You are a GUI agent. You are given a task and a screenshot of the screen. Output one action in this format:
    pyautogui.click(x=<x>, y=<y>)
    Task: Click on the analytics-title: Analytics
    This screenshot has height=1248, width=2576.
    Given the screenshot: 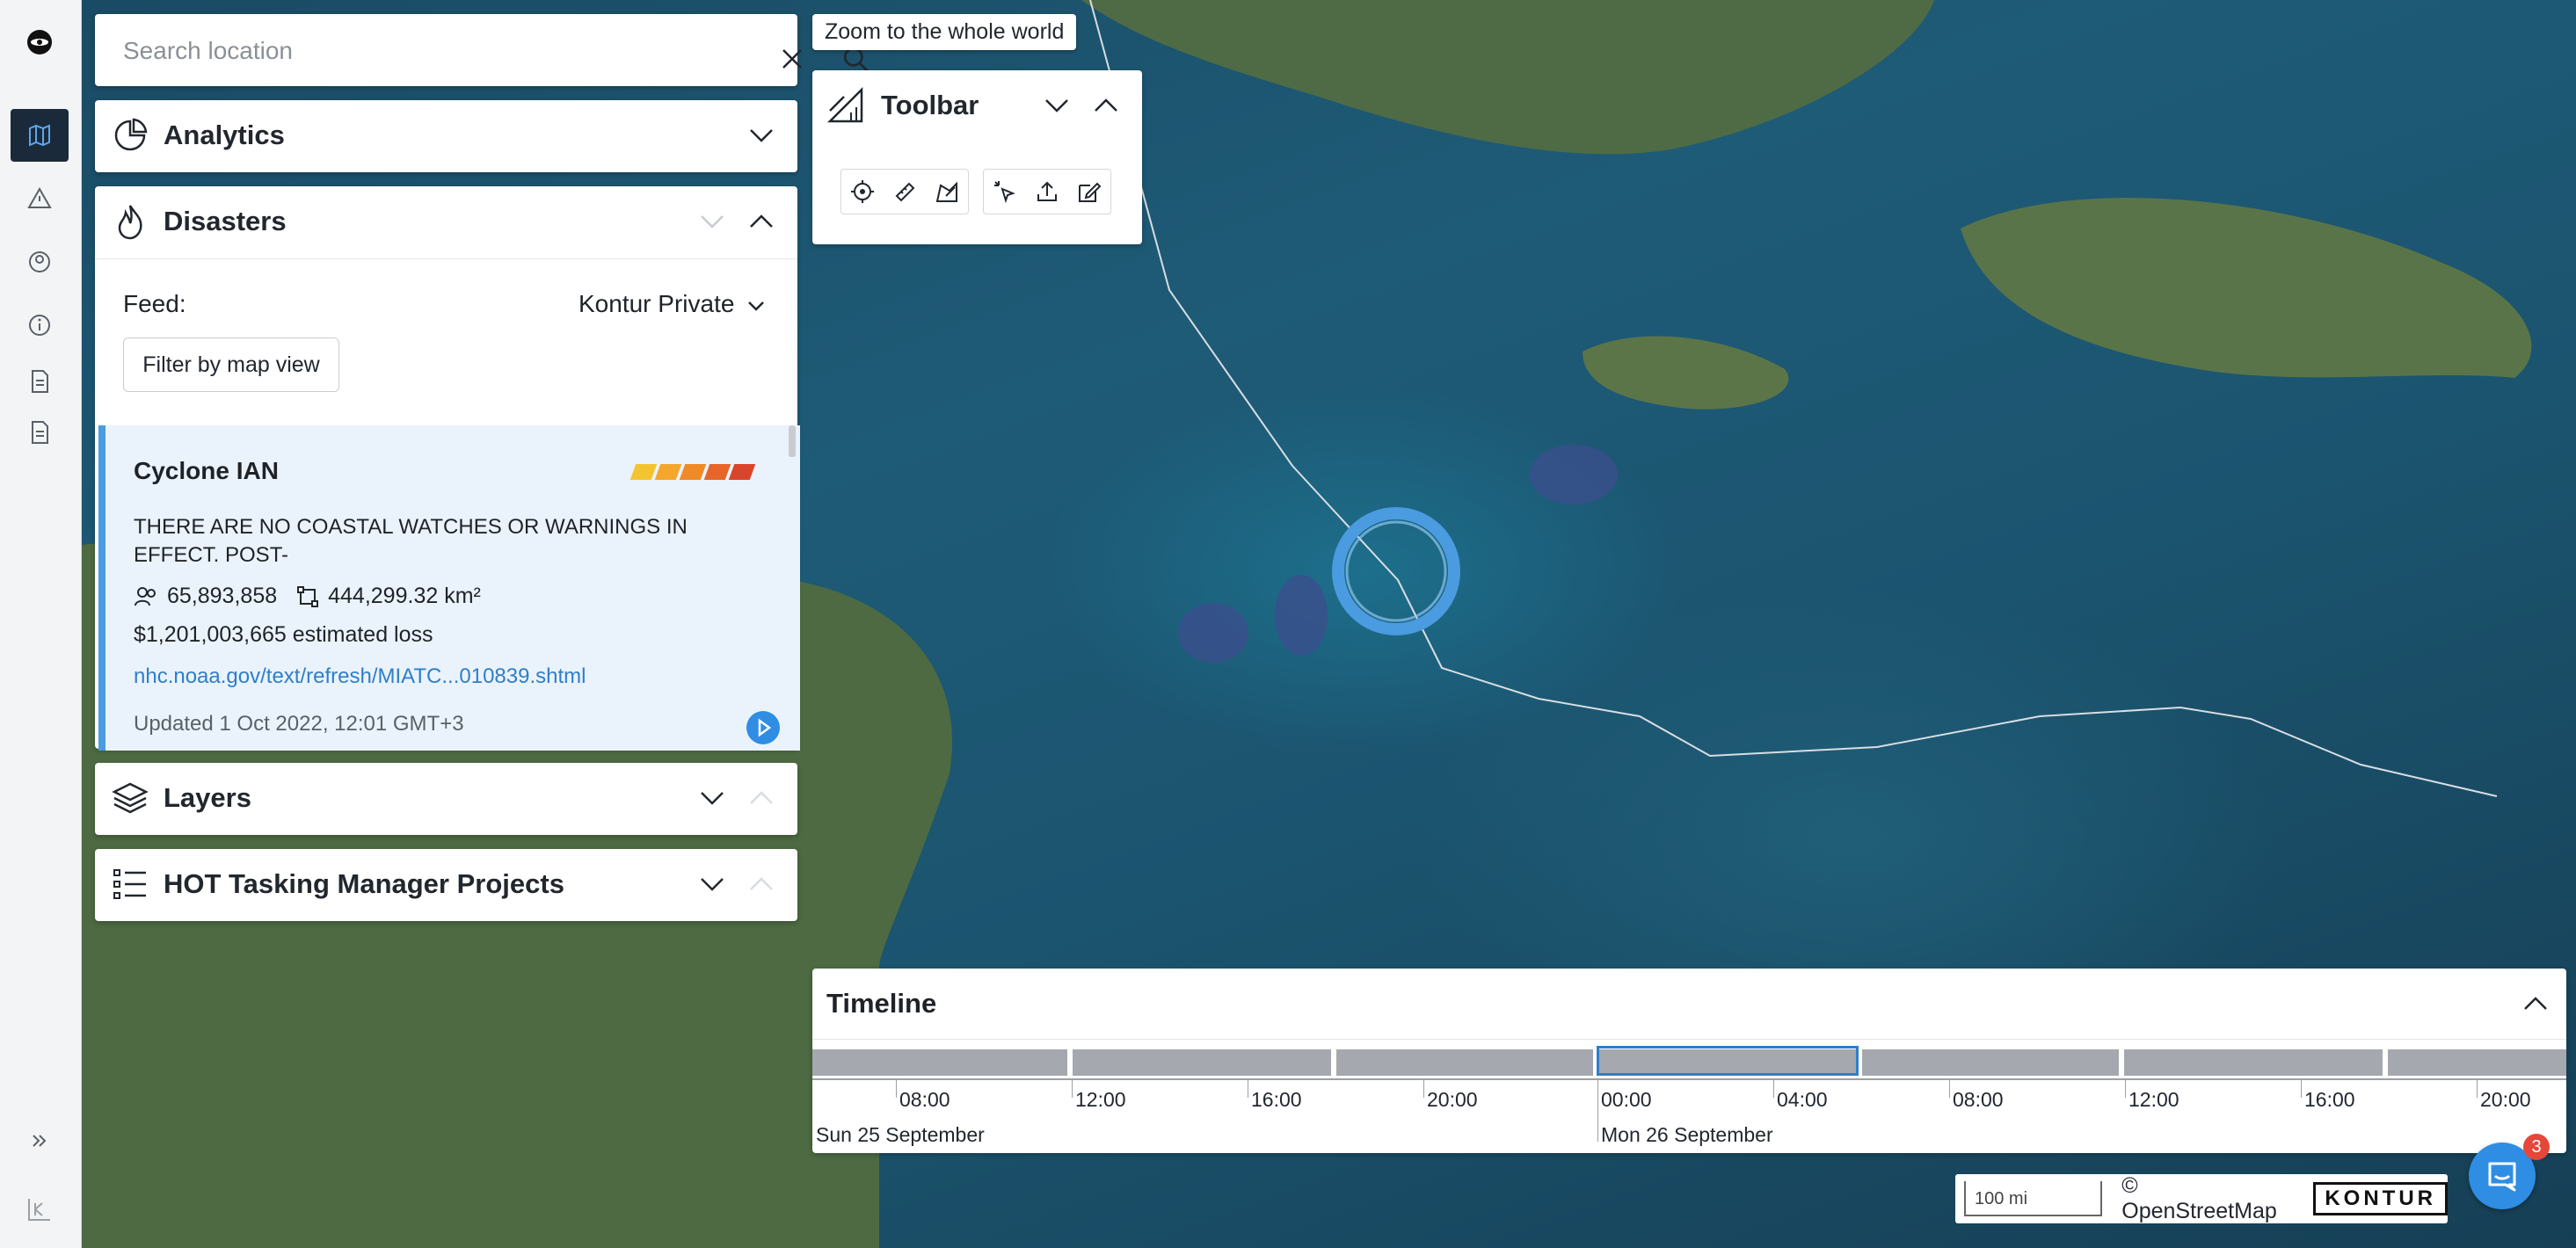 What is the action you would take?
    pyautogui.click(x=224, y=135)
    